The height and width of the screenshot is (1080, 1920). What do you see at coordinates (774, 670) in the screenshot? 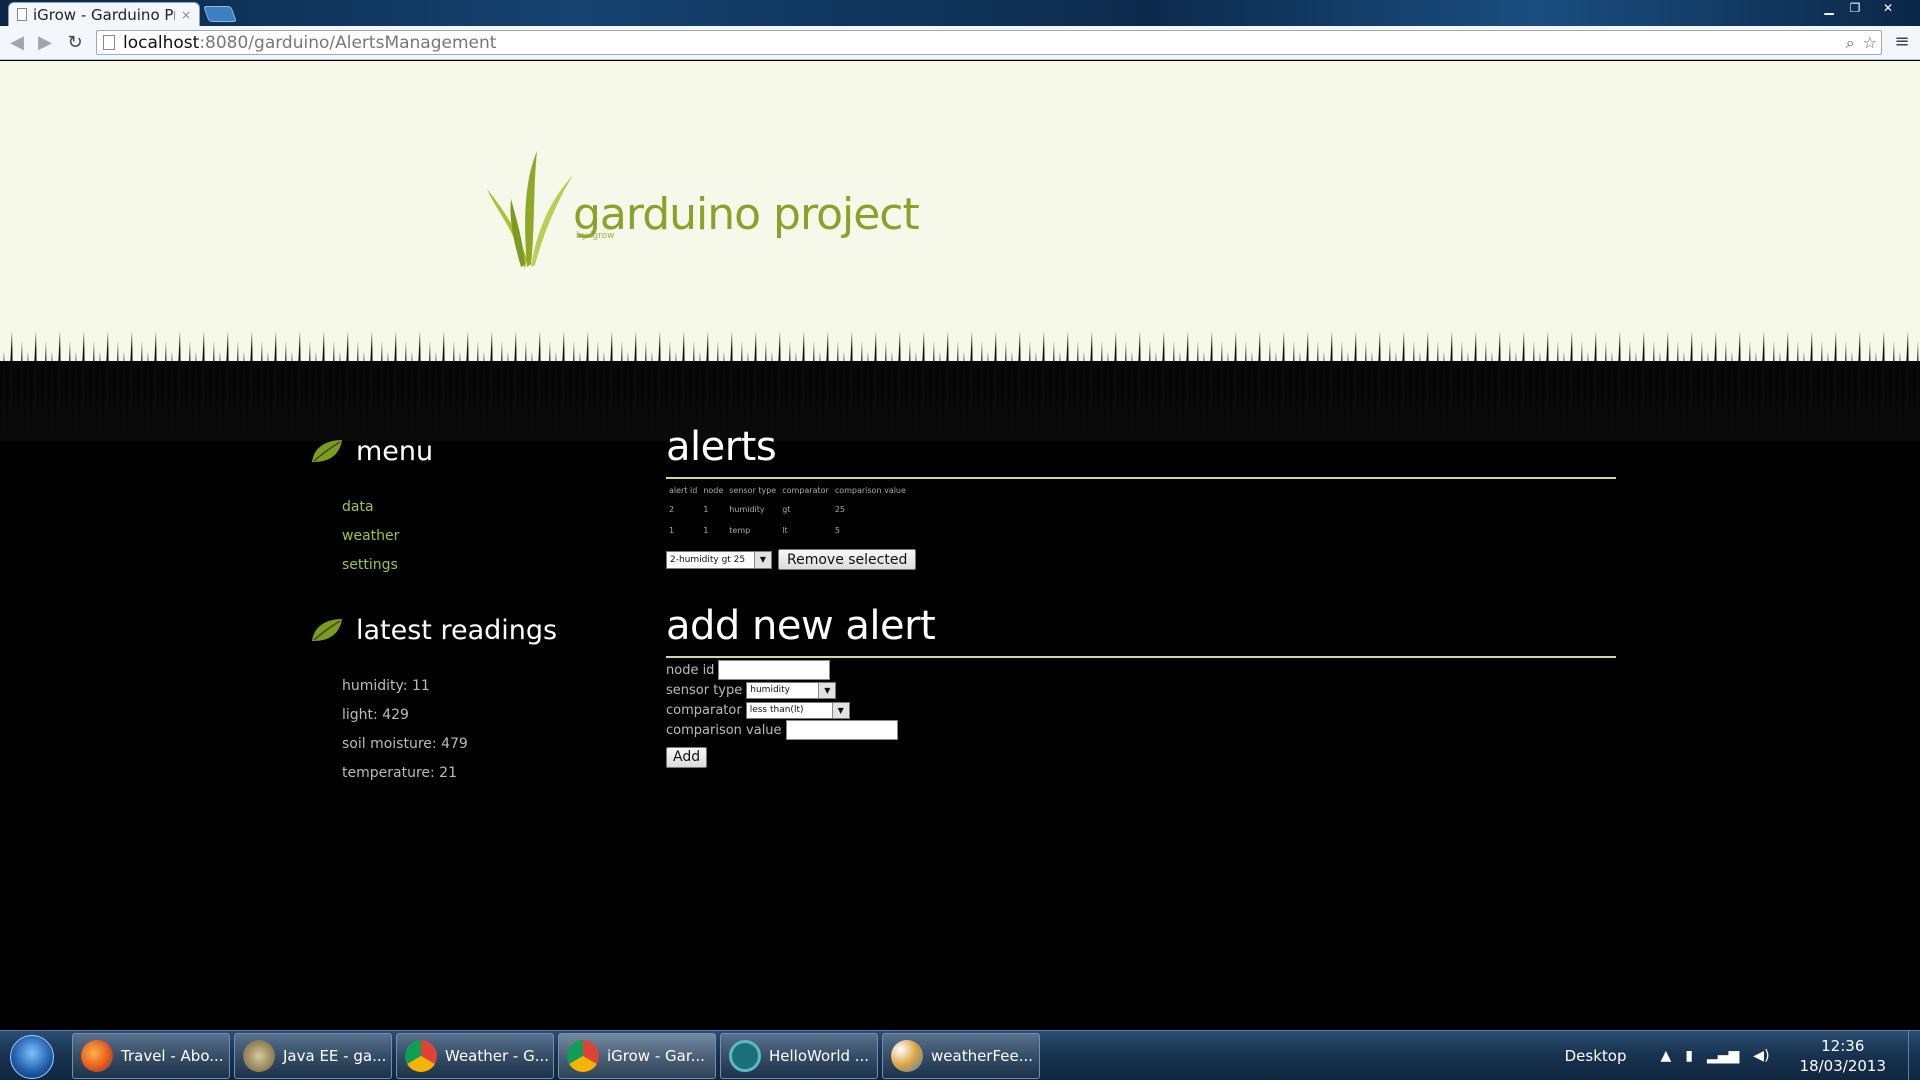
I see `node-id-input` at bounding box center [774, 670].